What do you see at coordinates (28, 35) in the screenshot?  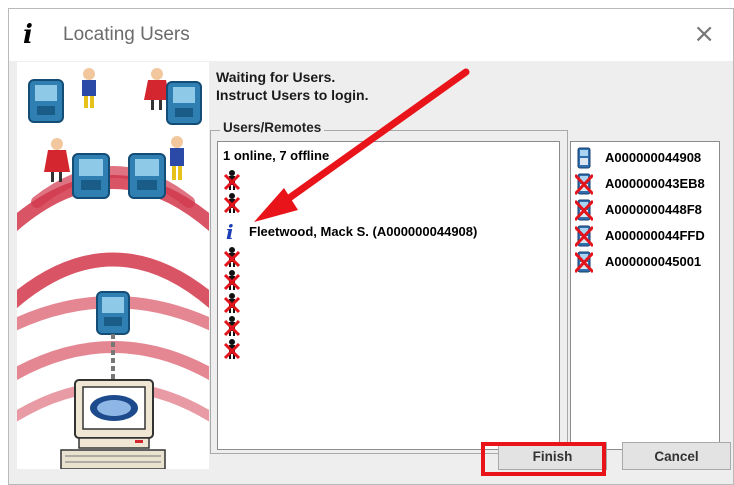 I see `info-i-icon: i` at bounding box center [28, 35].